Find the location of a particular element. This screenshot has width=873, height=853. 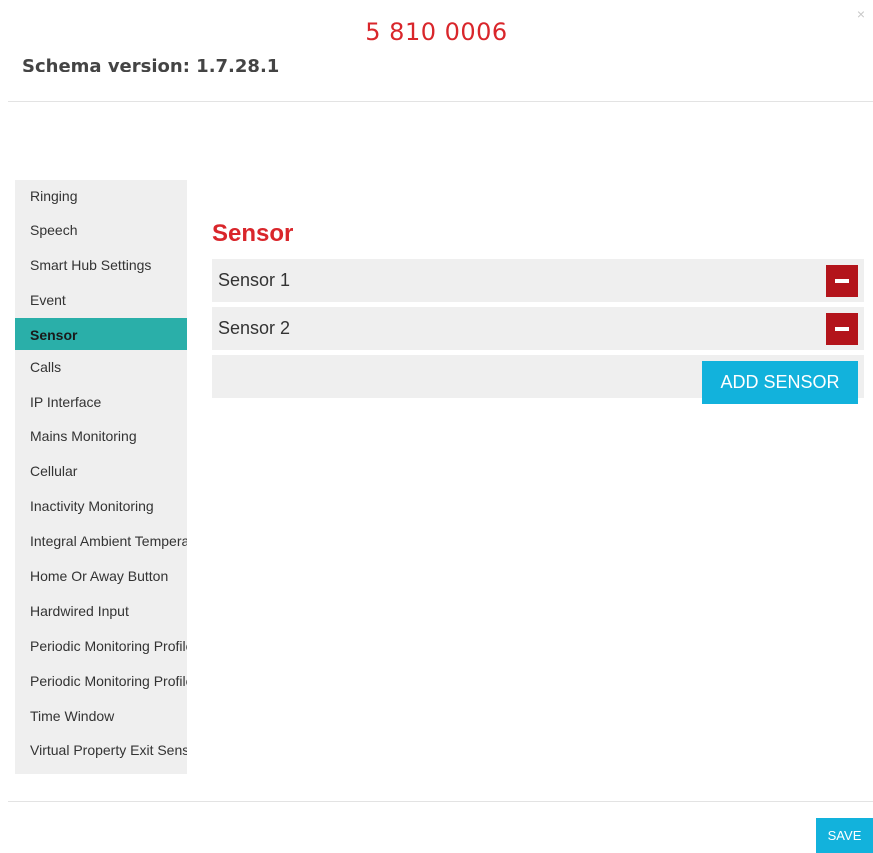

sensor-row-label: Sensor 1 is located at coordinates (254, 280).